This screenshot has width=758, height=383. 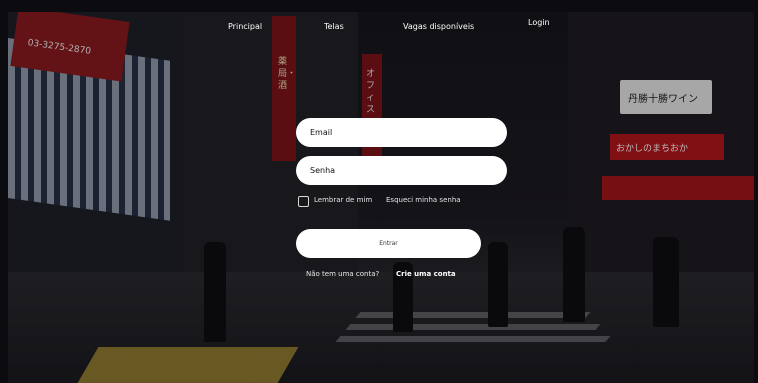 What do you see at coordinates (401, 170) in the screenshot?
I see `password-input` at bounding box center [401, 170].